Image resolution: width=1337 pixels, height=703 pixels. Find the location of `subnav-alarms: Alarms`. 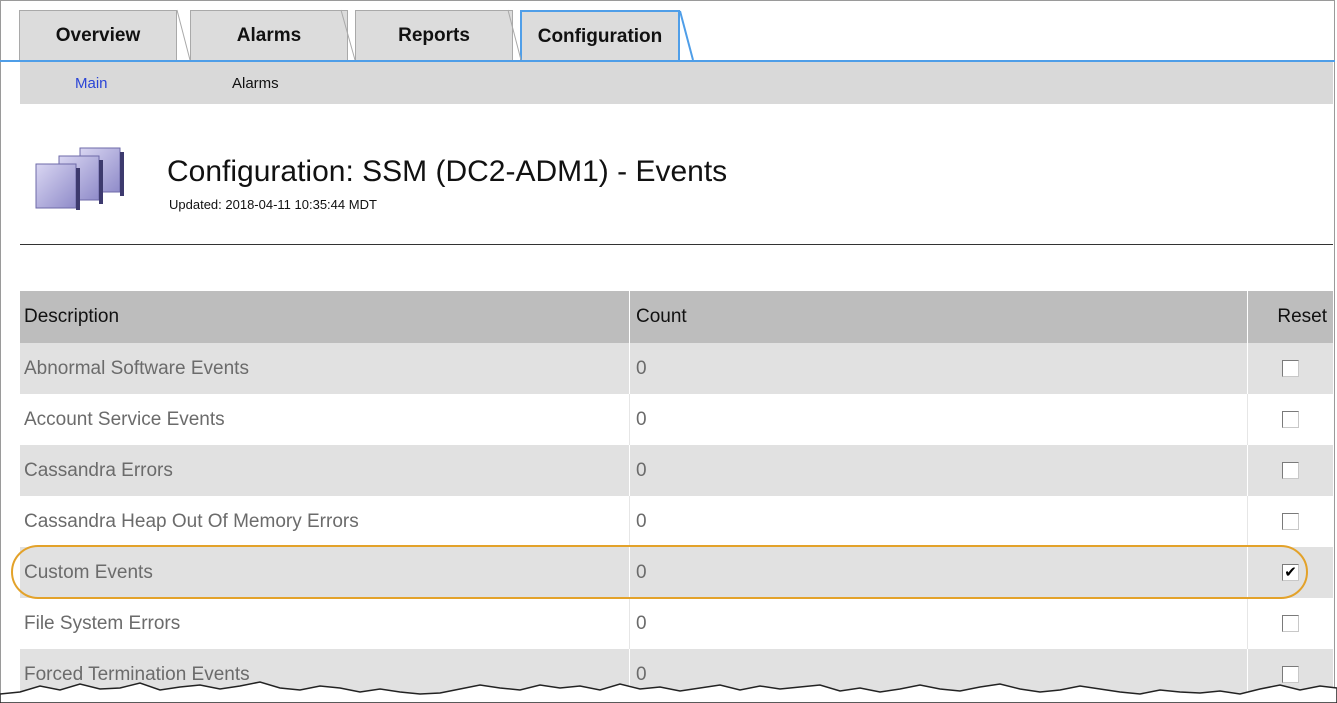

subnav-alarms: Alarms is located at coordinates (255, 83).